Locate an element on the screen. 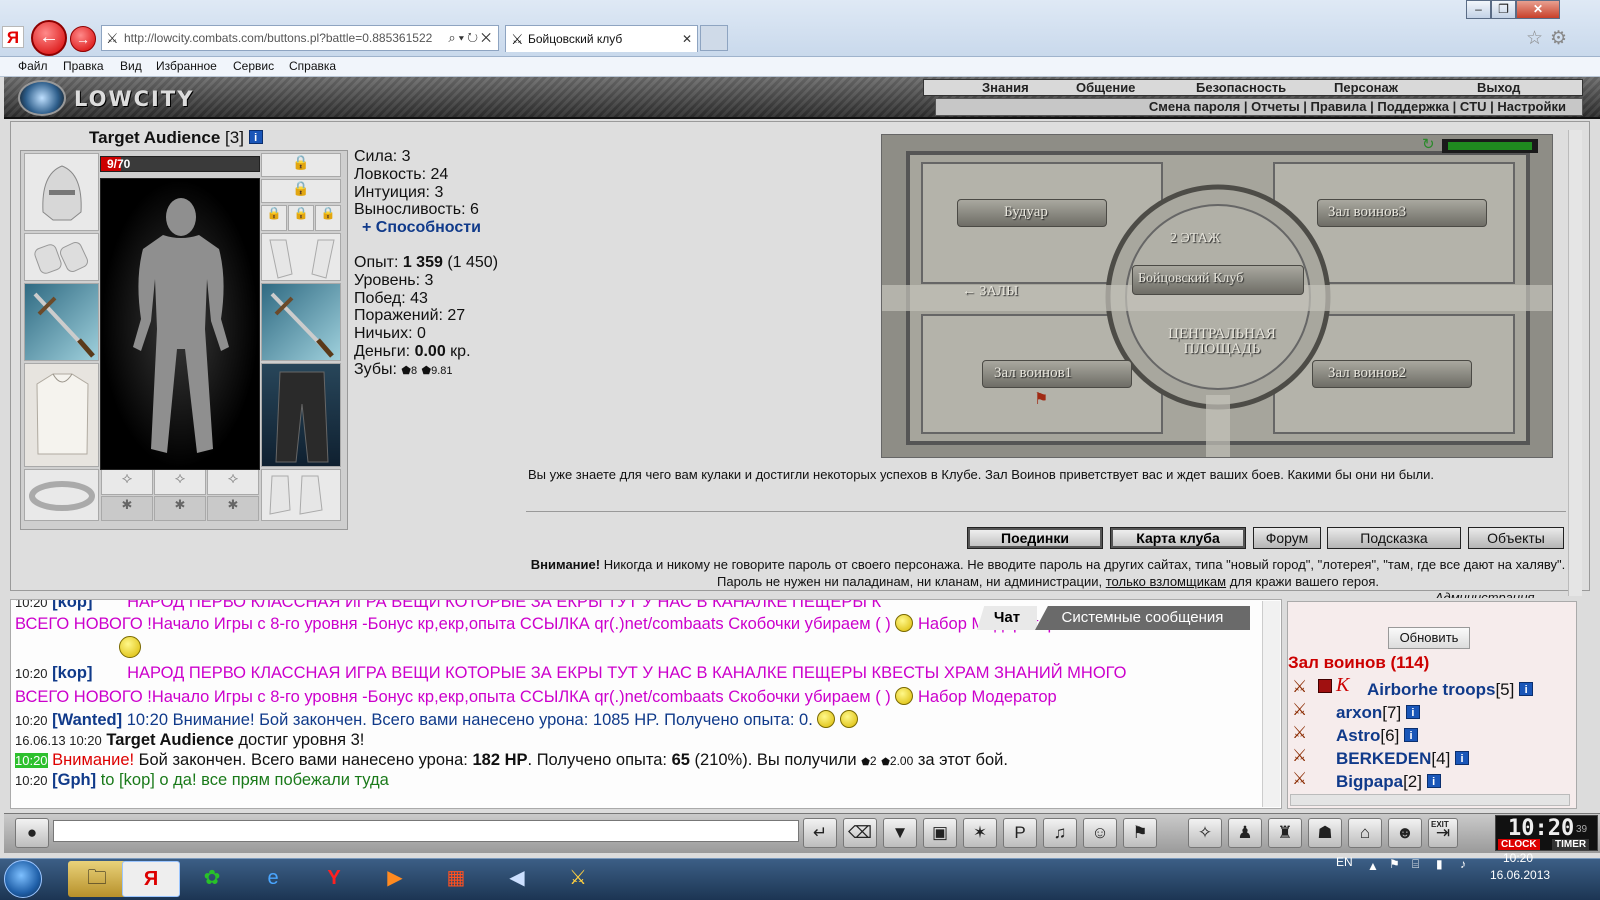 The height and width of the screenshot is (900, 1600). settings-gear-icon: ⚙ is located at coordinates (1558, 38).